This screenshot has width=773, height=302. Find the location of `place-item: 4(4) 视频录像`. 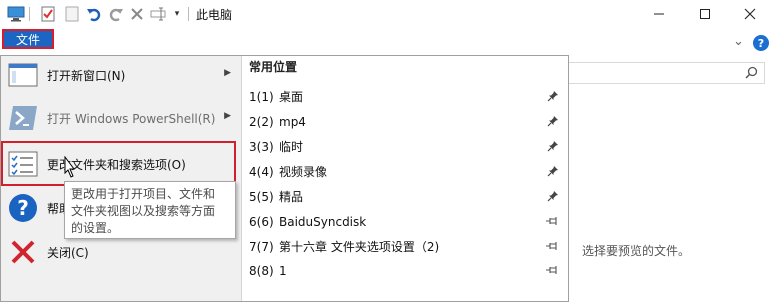

place-item: 4(4) 视频录像 is located at coordinates (405, 171).